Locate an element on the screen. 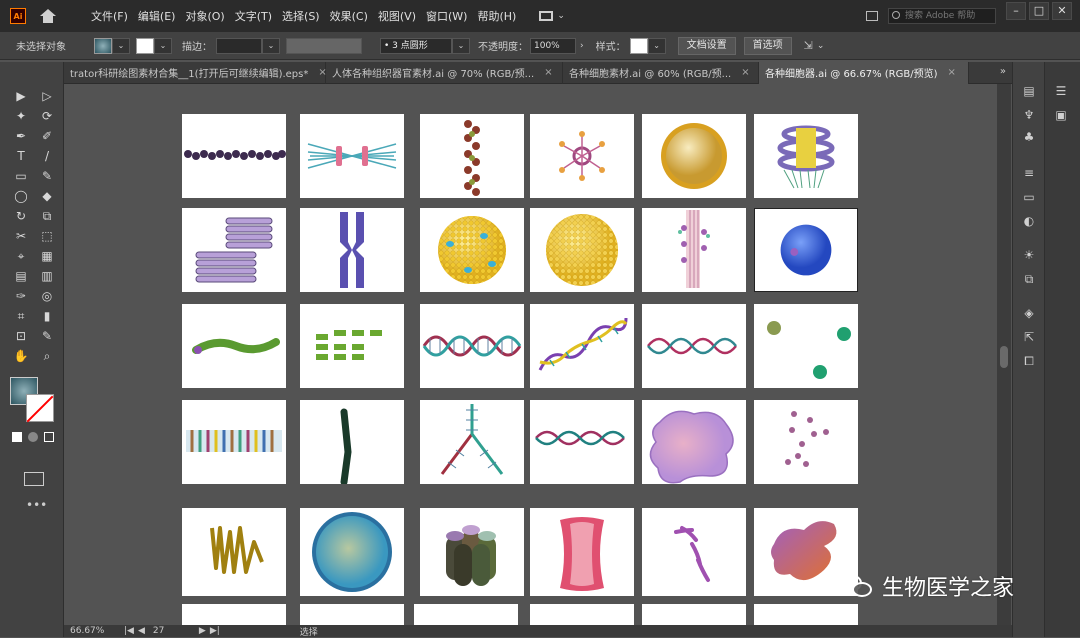  artboard-cylinder-cluster is located at coordinates (472, 552).